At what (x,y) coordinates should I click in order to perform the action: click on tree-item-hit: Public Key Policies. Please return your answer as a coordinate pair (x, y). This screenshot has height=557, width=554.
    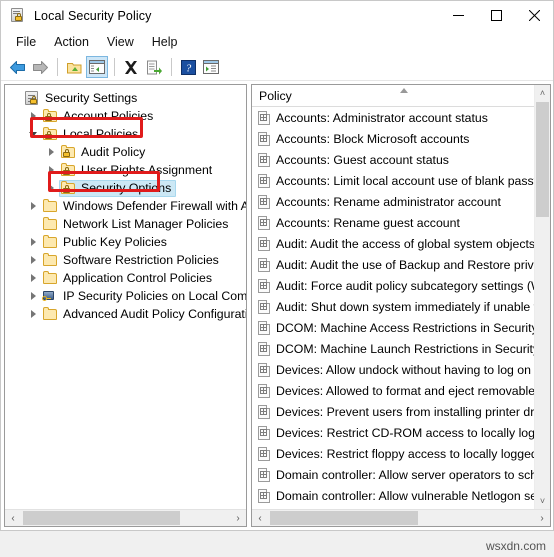
    Looking at the image, I should click on (106, 242).